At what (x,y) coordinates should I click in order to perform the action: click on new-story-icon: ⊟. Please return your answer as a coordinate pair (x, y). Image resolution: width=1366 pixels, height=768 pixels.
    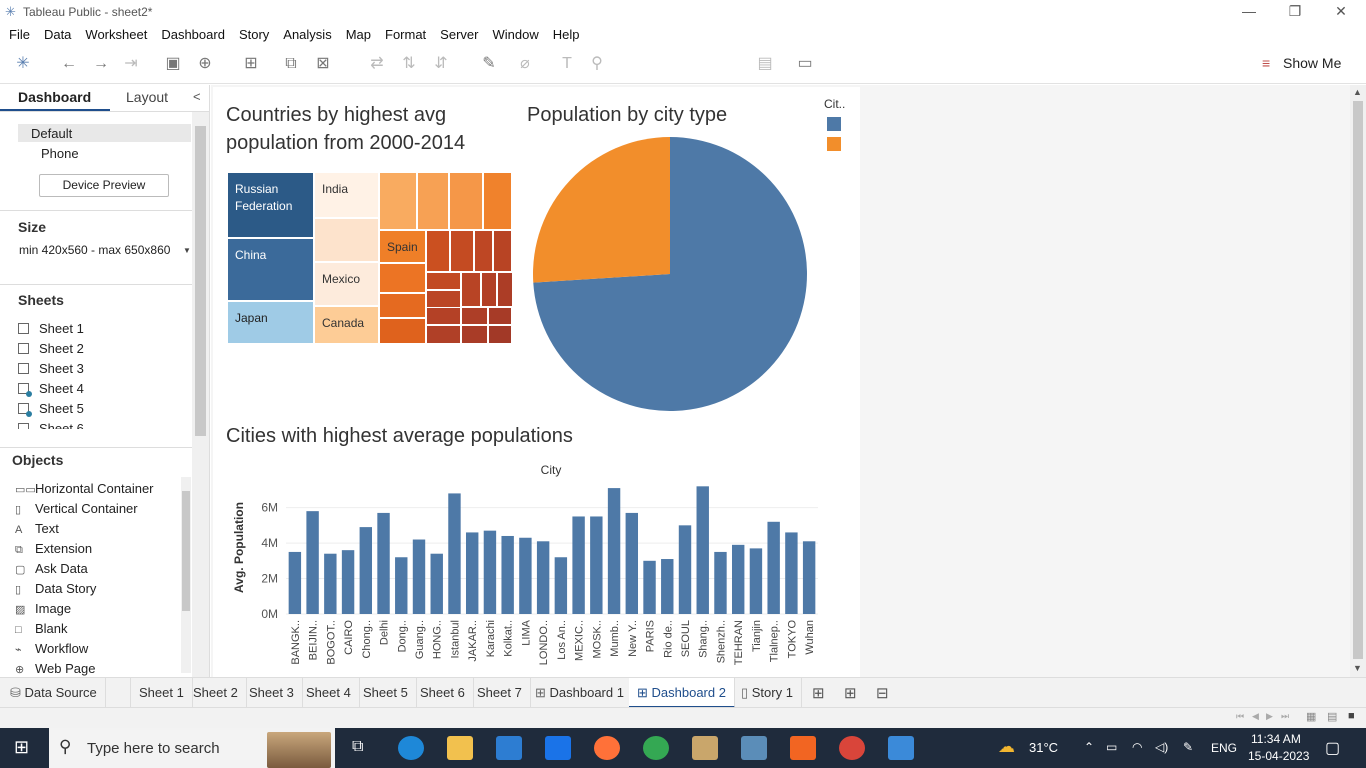
    Looking at the image, I should click on (882, 693).